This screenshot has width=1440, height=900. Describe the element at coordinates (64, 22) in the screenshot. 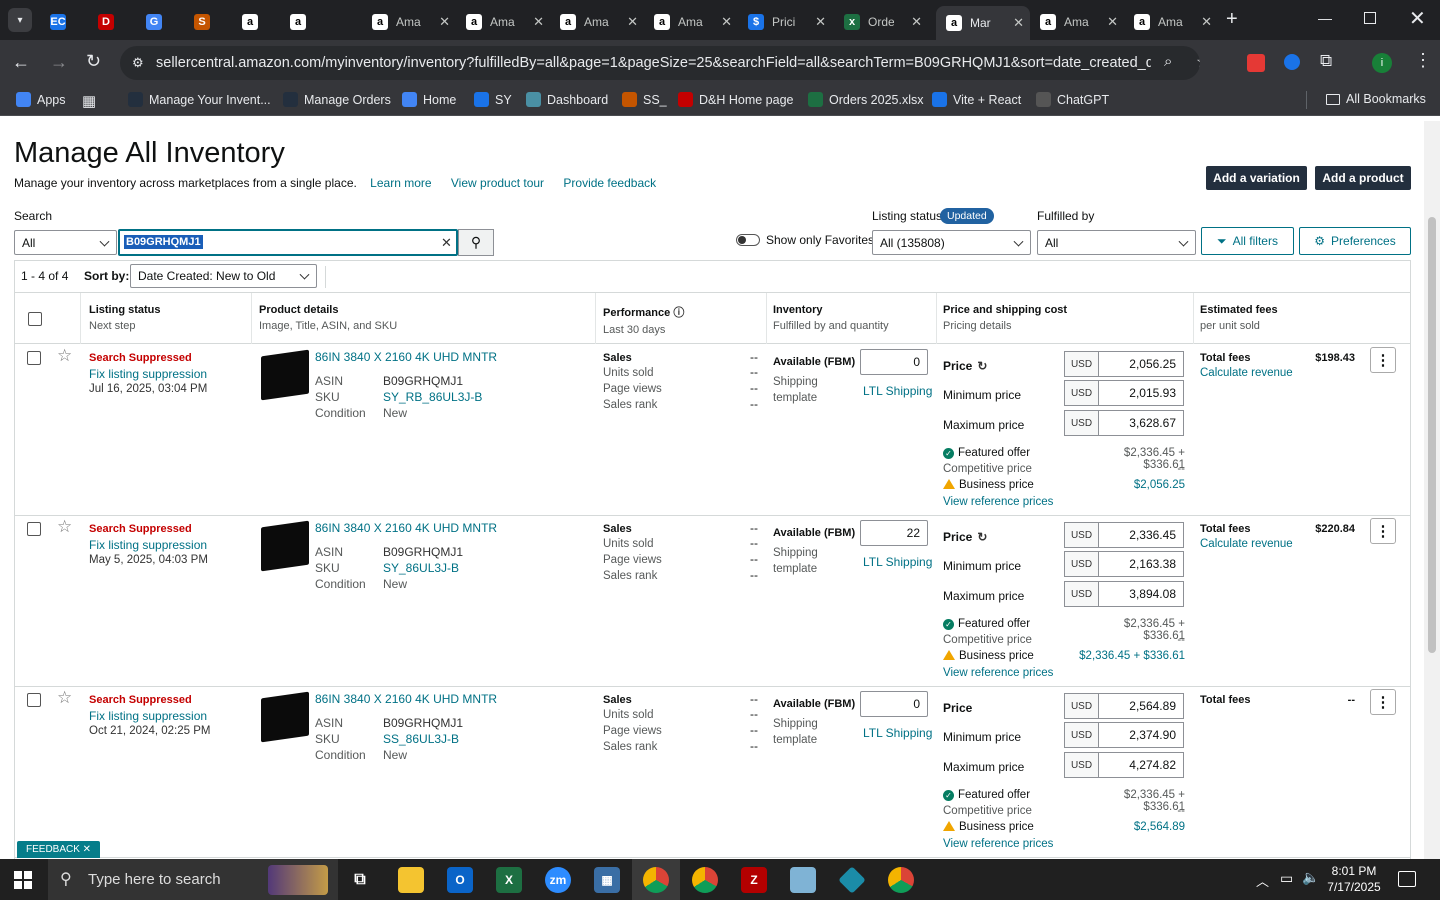

I see `browser-tab: EC` at that location.